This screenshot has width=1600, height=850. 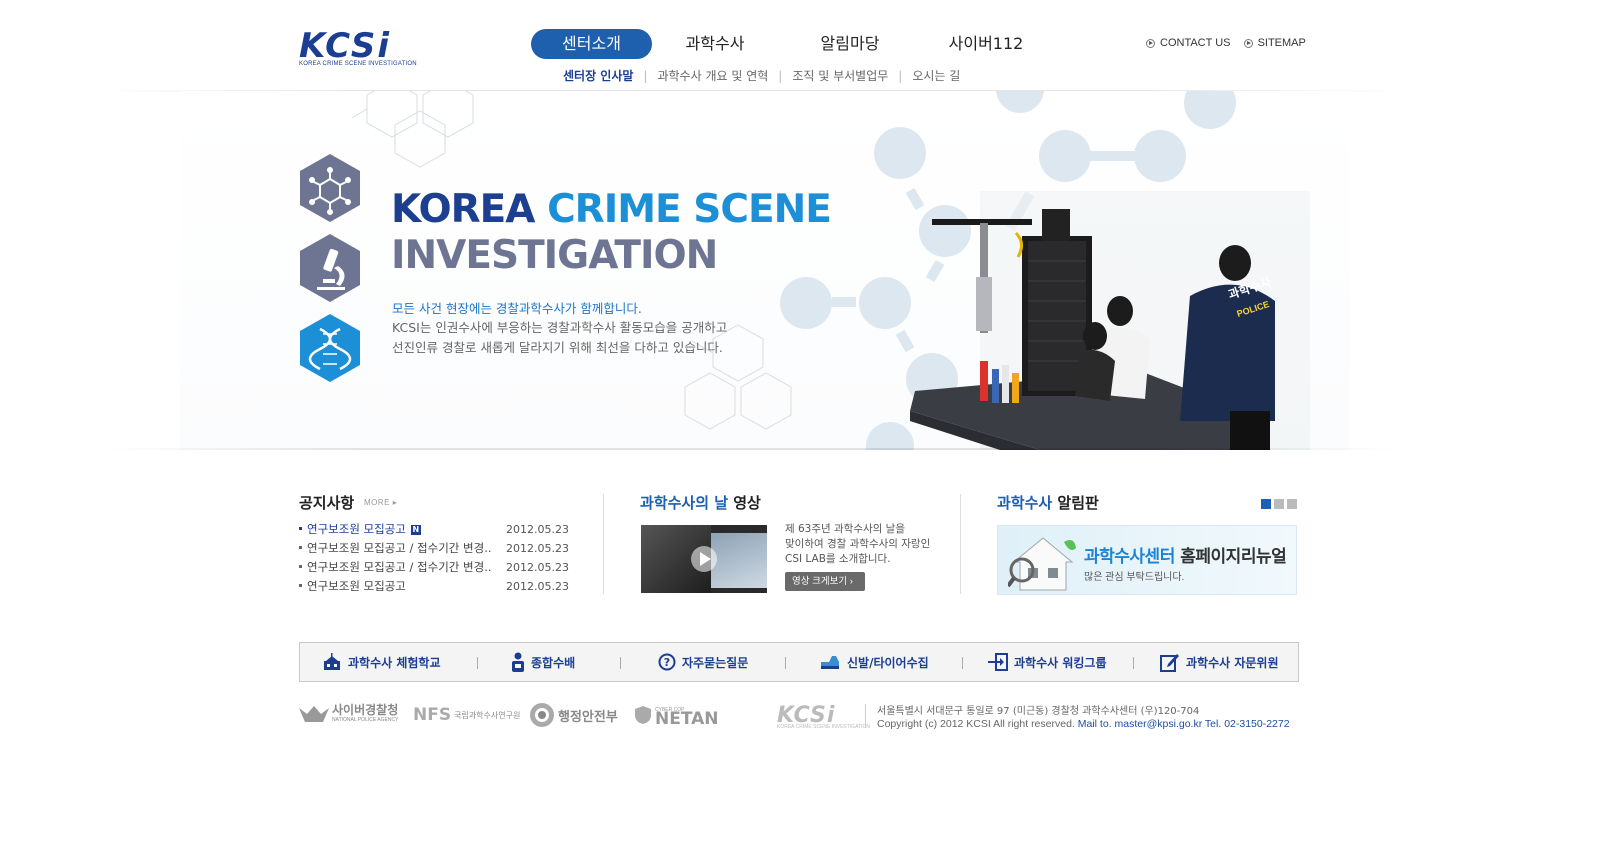 What do you see at coordinates (358, 48) in the screenshot?
I see `site-logo: KCSi KOREA CRIME SCENE INVESTIGATION` at bounding box center [358, 48].